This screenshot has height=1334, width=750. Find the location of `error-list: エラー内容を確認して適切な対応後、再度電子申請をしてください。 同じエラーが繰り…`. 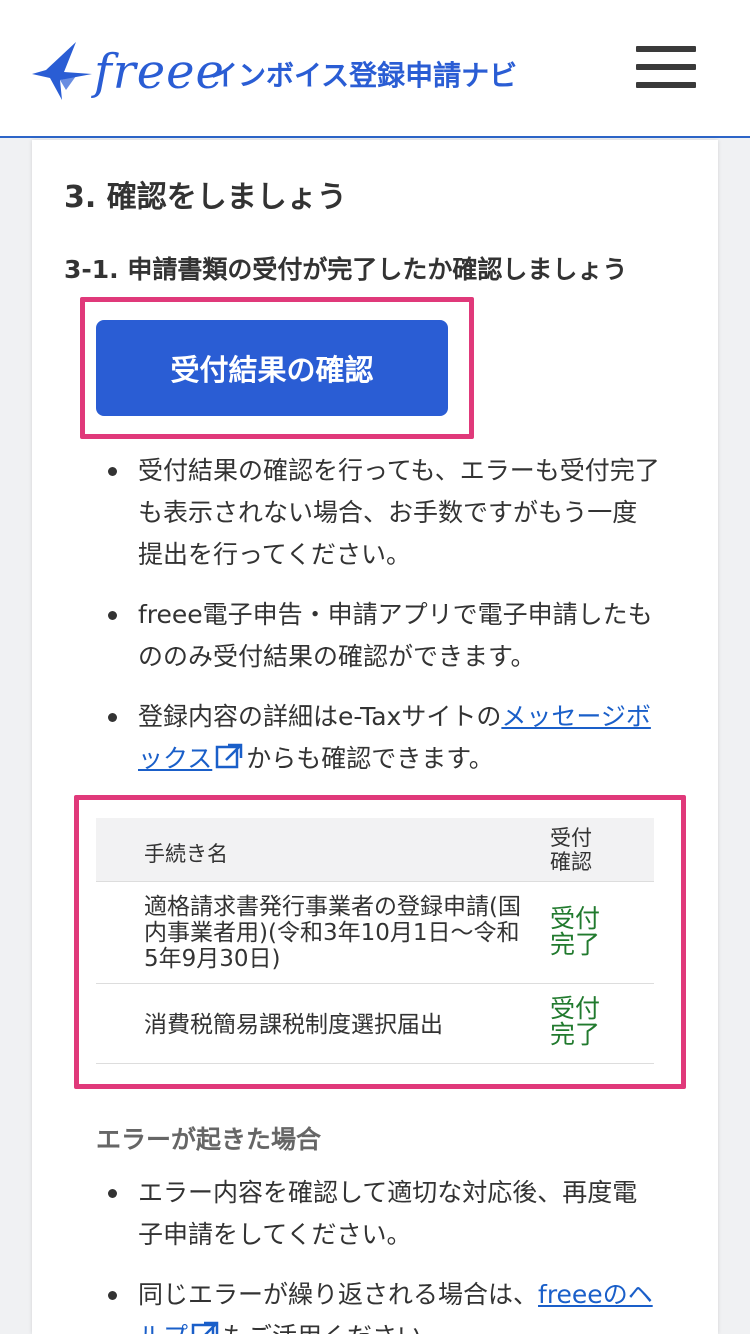

error-list: エラー内容を確認して適切な対応後、再度電子申請をしてください。 同じエラーが繰り… is located at coordinates (382, 1253).